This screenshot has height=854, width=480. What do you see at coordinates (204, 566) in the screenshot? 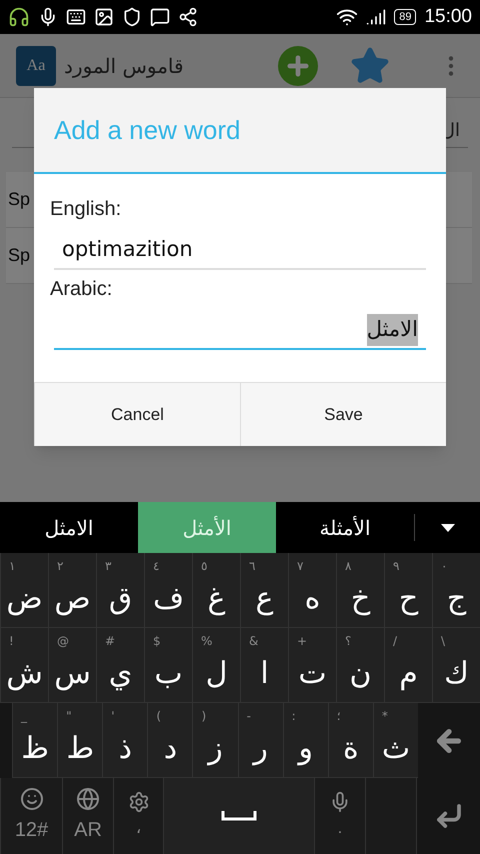
I see `key-hint: ٥` at bounding box center [204, 566].